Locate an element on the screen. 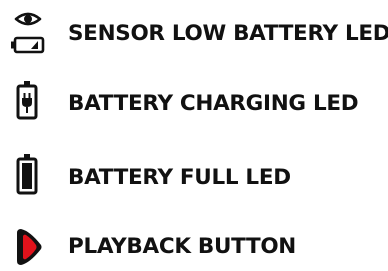  eye-low-battery-icon is located at coordinates (30, 34).